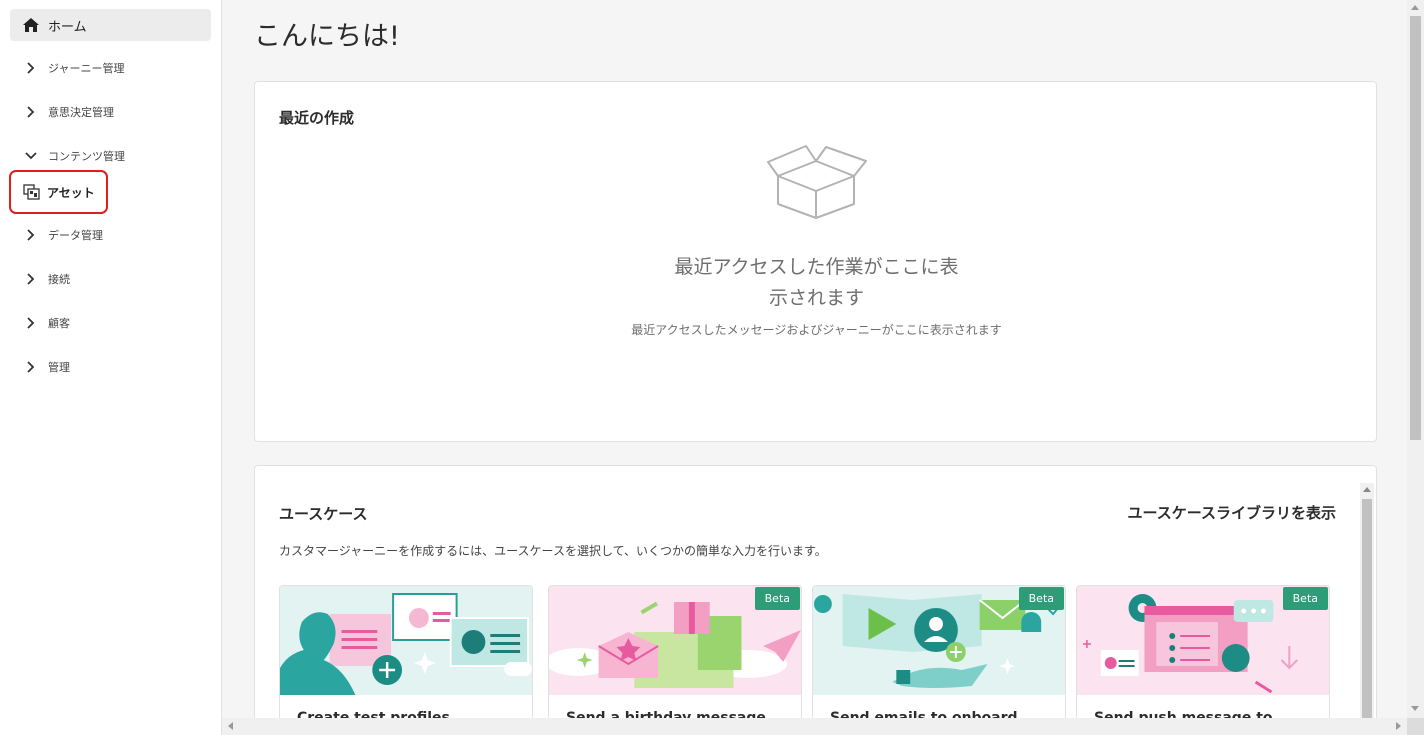 The width and height of the screenshot is (1424, 735). Describe the element at coordinates (31, 25) in the screenshot. I see `home-icon` at that location.